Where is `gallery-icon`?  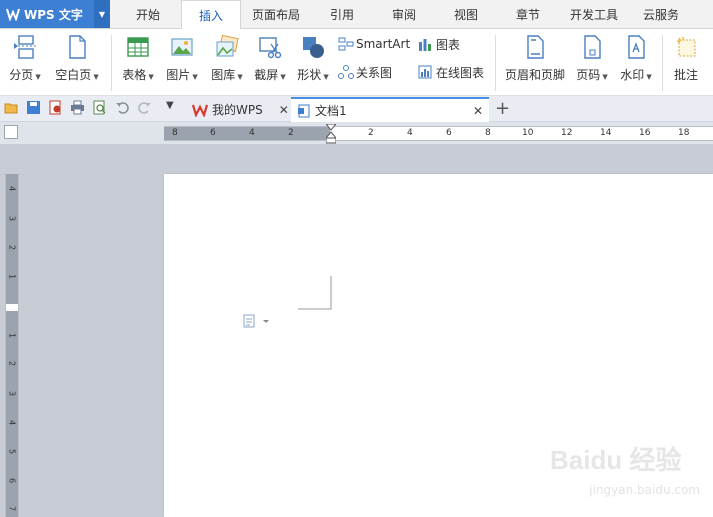 gallery-icon is located at coordinates (227, 47).